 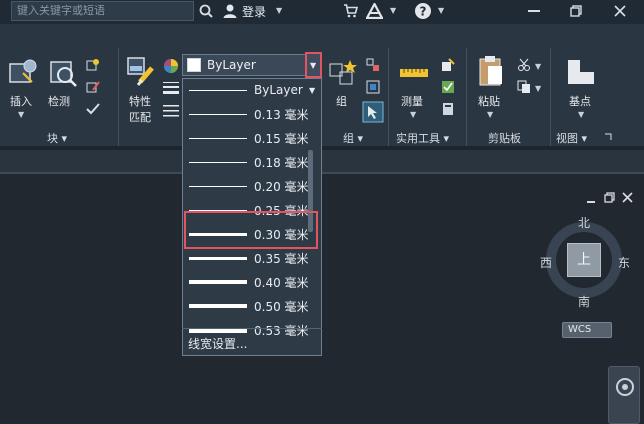 What do you see at coordinates (448, 109) in the screenshot?
I see `calculator-icon` at bounding box center [448, 109].